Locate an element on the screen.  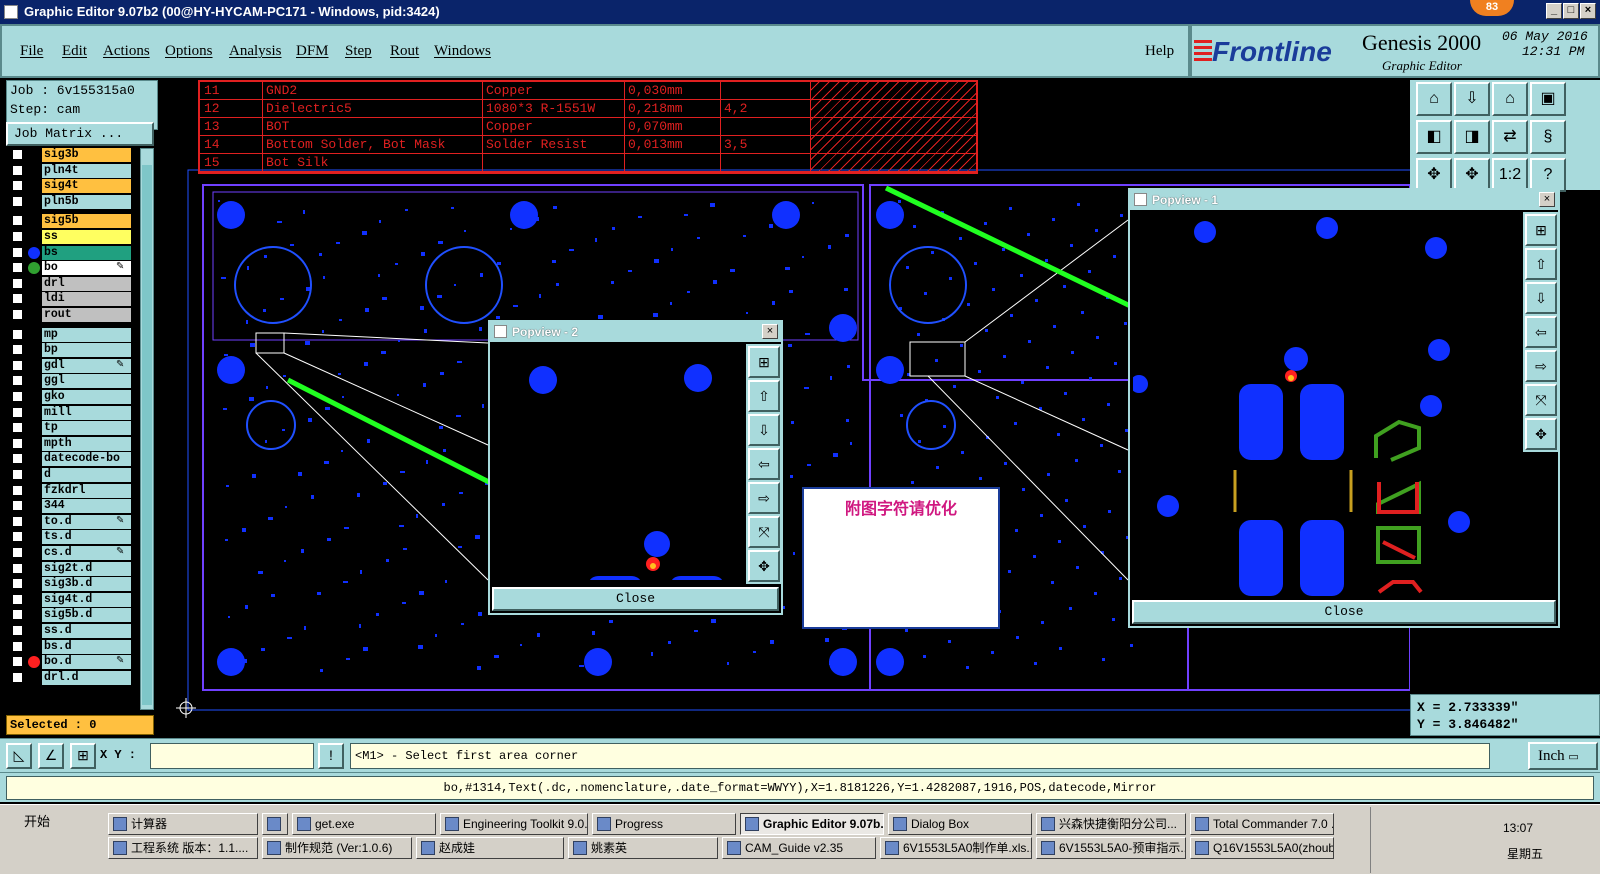
layer-row: ldi is located at coordinates (76, 299).